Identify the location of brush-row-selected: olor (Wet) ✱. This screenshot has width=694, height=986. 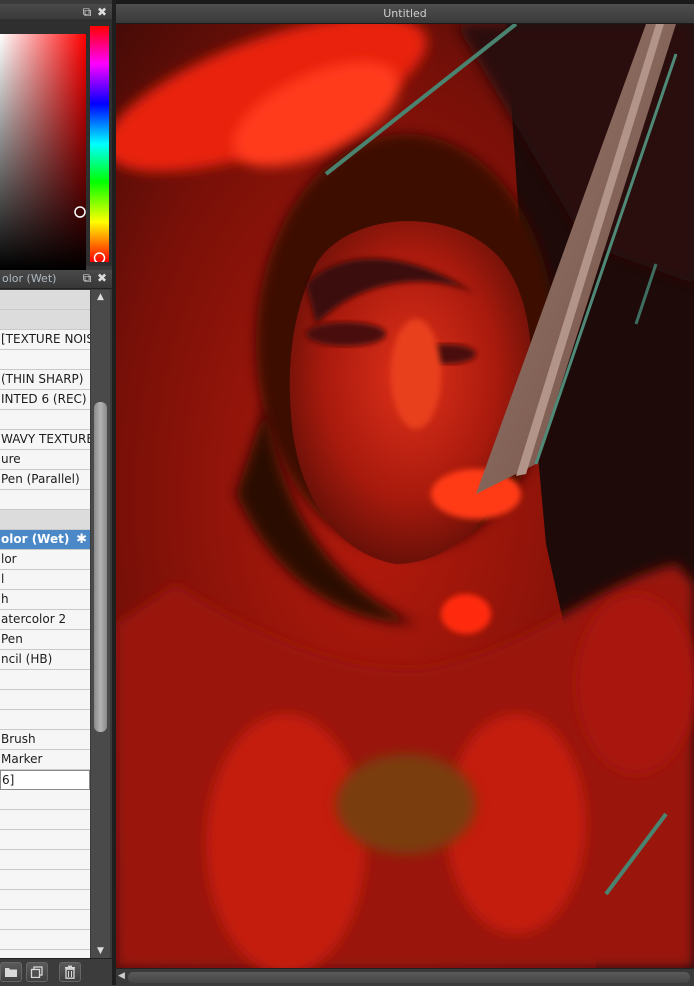
(45, 540).